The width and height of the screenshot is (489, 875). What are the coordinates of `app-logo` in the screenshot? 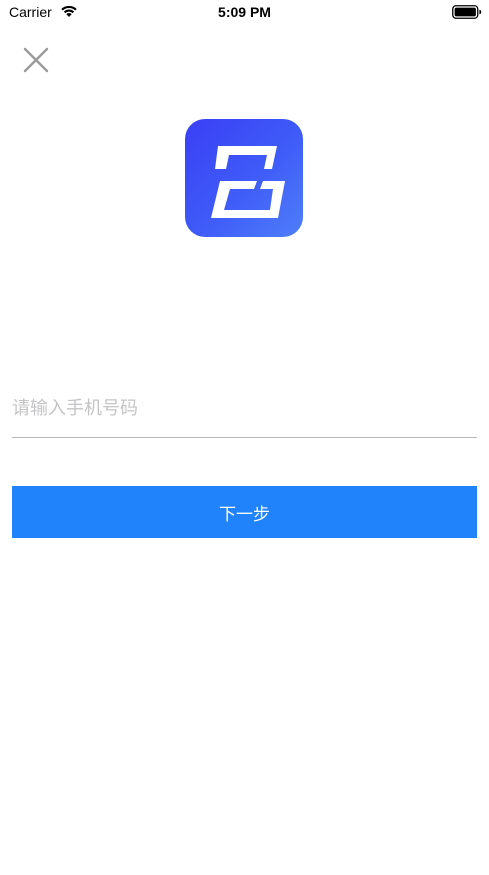 It's located at (244, 178).